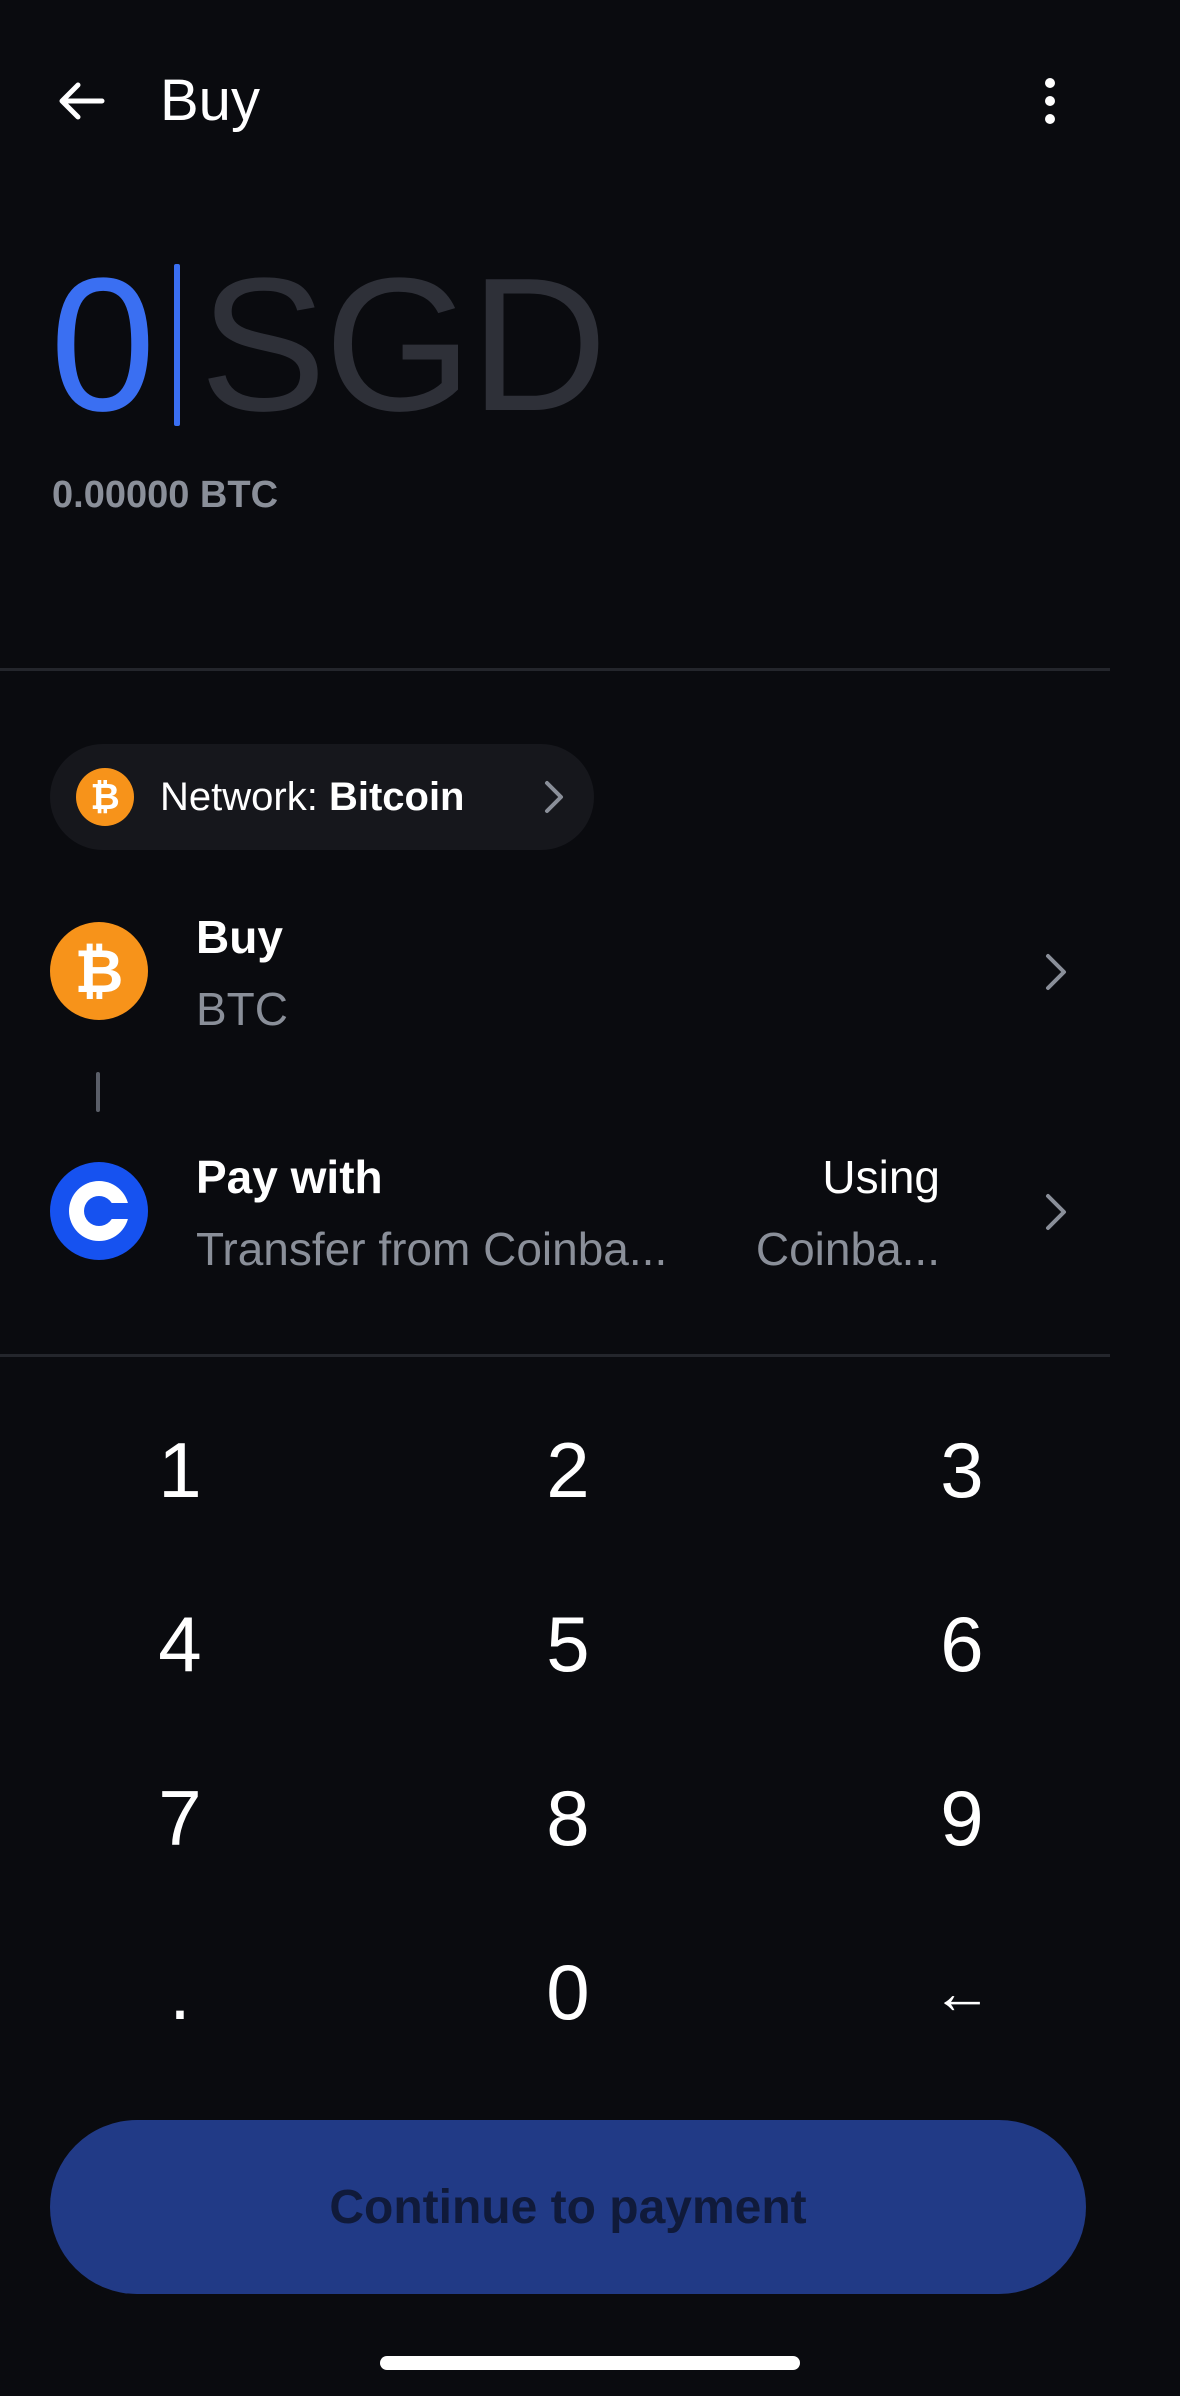 This screenshot has width=1180, height=2396. I want to click on key-8: 8, so click(568, 1818).